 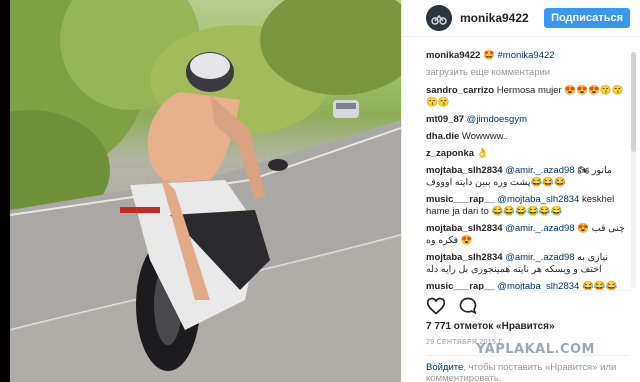 I want to click on comment-username: dha.die, so click(x=442, y=136).